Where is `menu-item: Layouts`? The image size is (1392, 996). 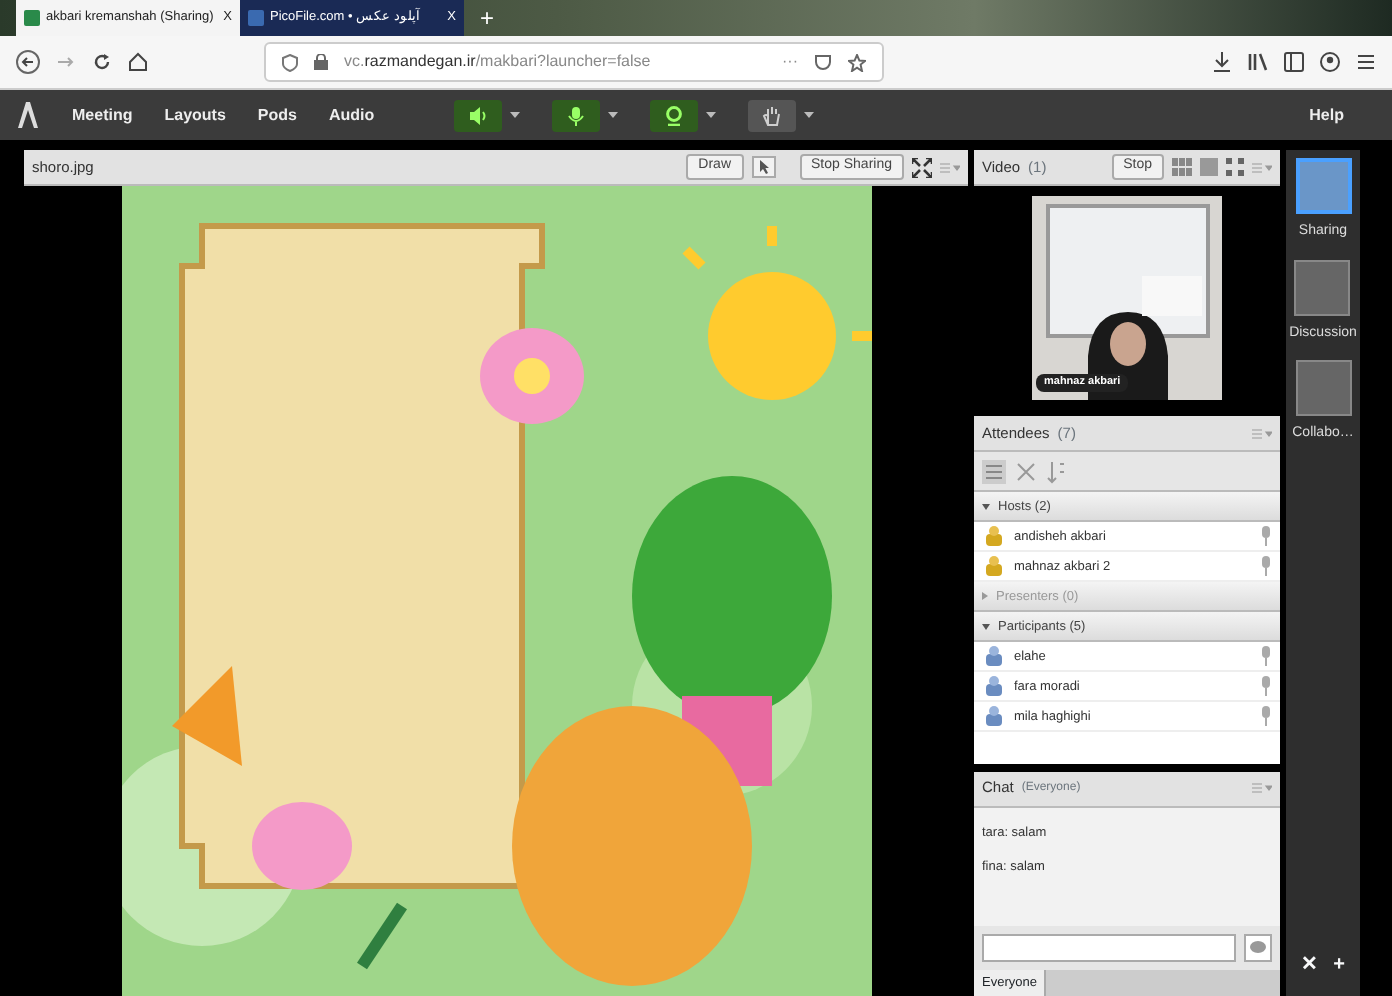 menu-item: Layouts is located at coordinates (195, 115).